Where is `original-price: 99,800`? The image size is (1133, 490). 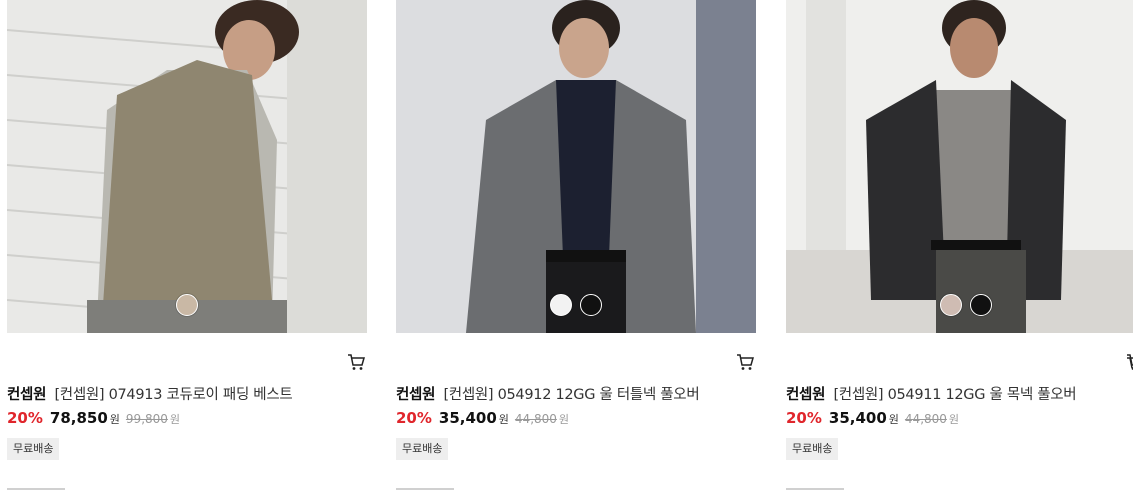
original-price: 99,800 is located at coordinates (146, 419).